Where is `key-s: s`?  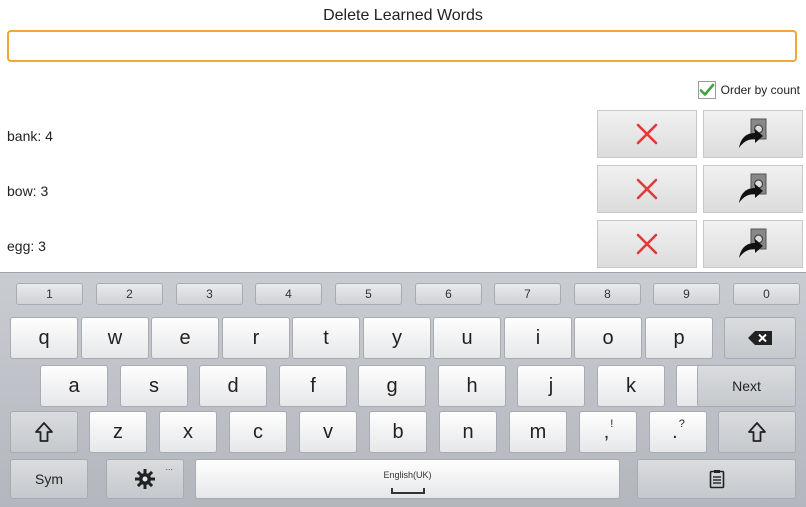 key-s: s is located at coordinates (154, 386).